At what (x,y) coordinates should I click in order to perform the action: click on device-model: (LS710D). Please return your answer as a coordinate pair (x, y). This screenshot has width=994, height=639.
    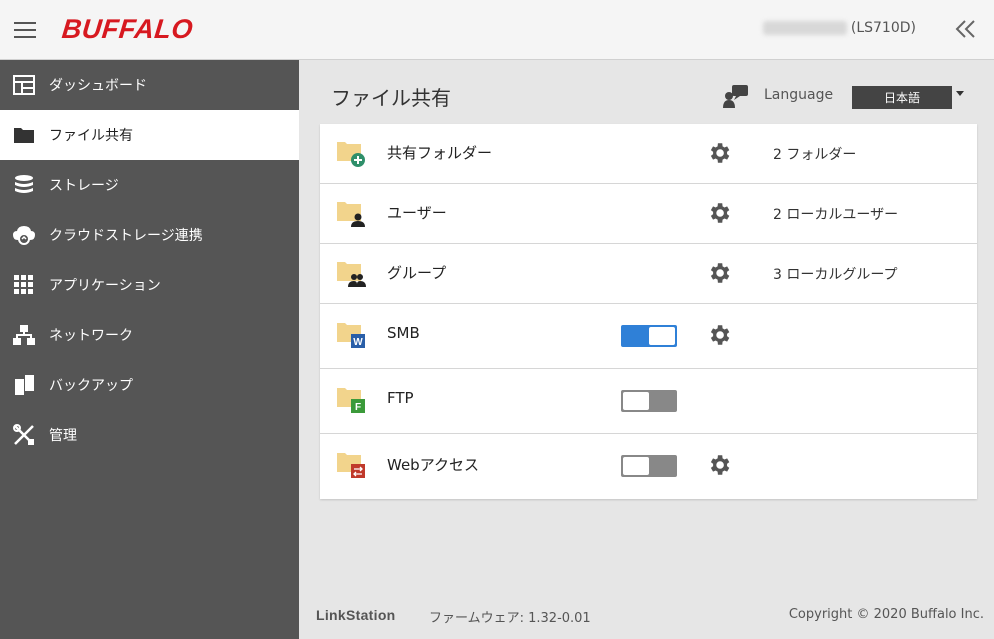
    Looking at the image, I should click on (883, 28).